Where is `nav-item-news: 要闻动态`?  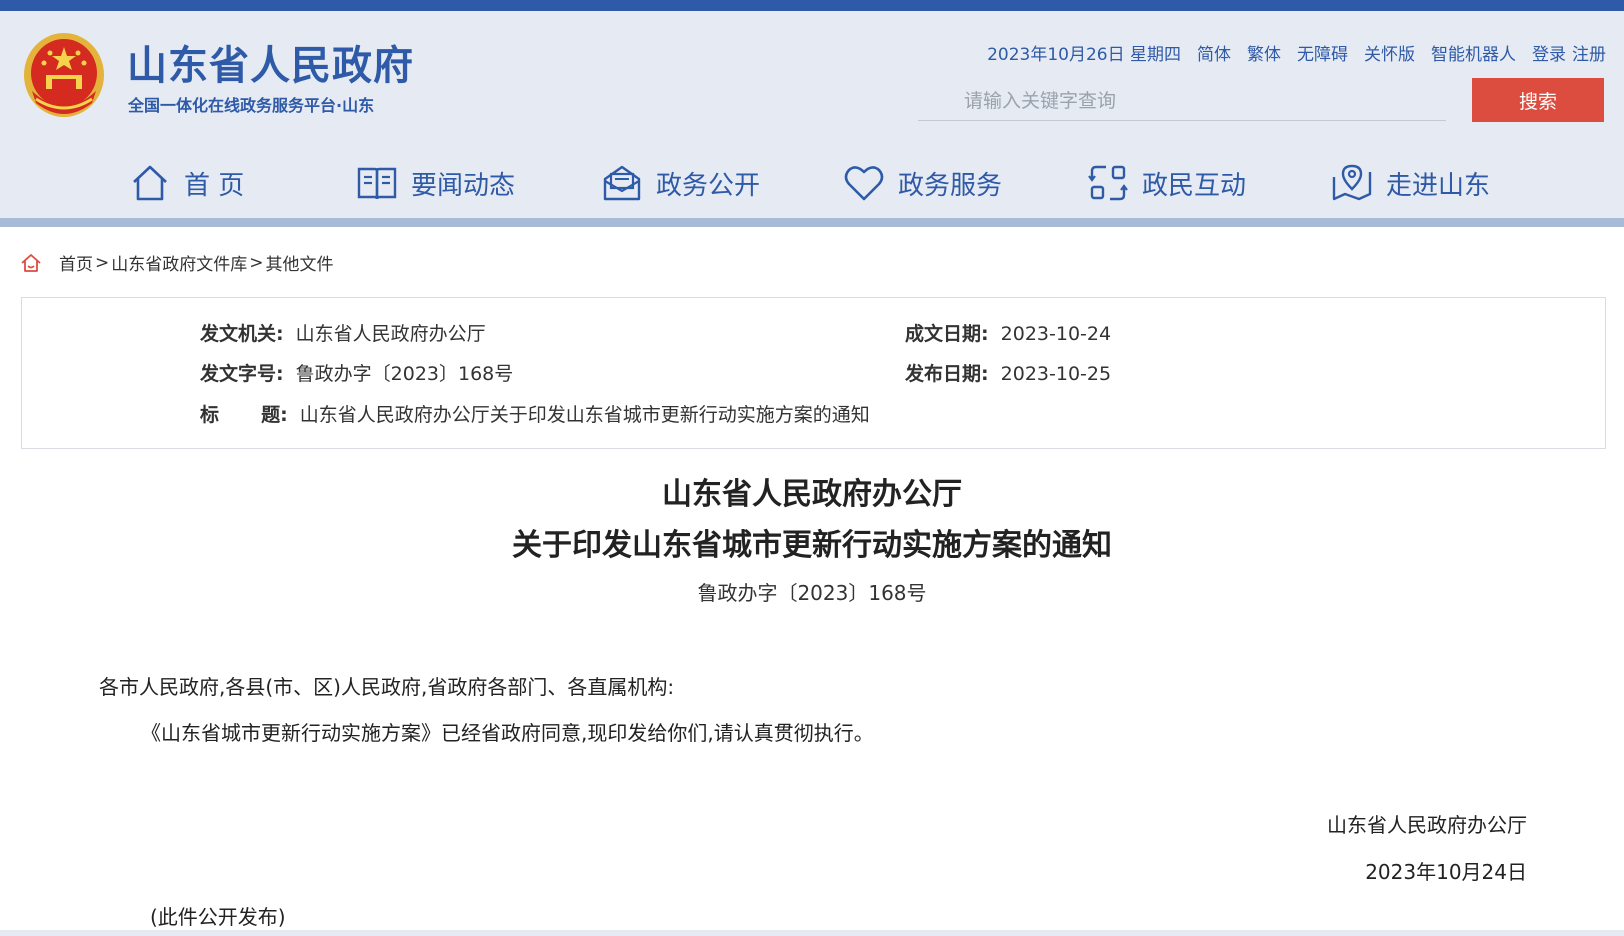 nav-item-news: 要闻动态 is located at coordinates (435, 183).